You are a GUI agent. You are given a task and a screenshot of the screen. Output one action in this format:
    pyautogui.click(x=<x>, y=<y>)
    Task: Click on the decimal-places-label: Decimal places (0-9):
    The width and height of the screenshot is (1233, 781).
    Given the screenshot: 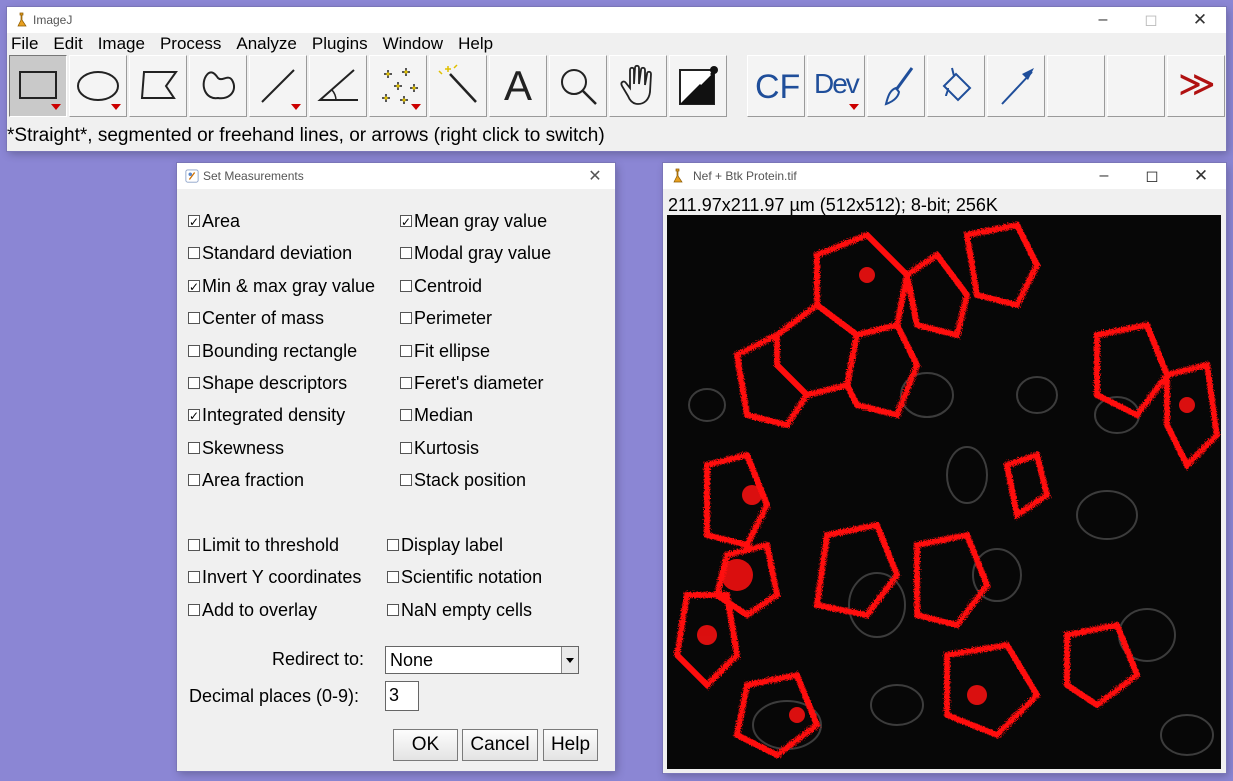 What is the action you would take?
    pyautogui.click(x=274, y=696)
    